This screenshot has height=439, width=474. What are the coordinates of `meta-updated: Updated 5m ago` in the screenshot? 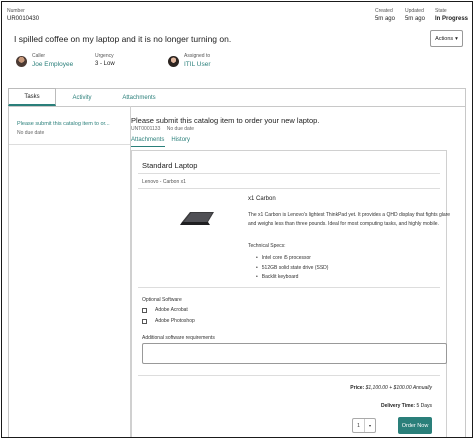 It's located at (415, 15).